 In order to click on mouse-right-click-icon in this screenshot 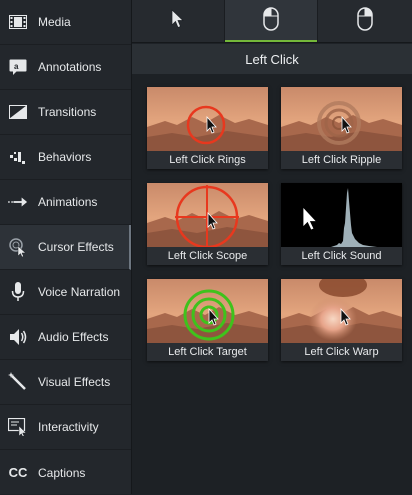, I will do `click(364, 21)`.